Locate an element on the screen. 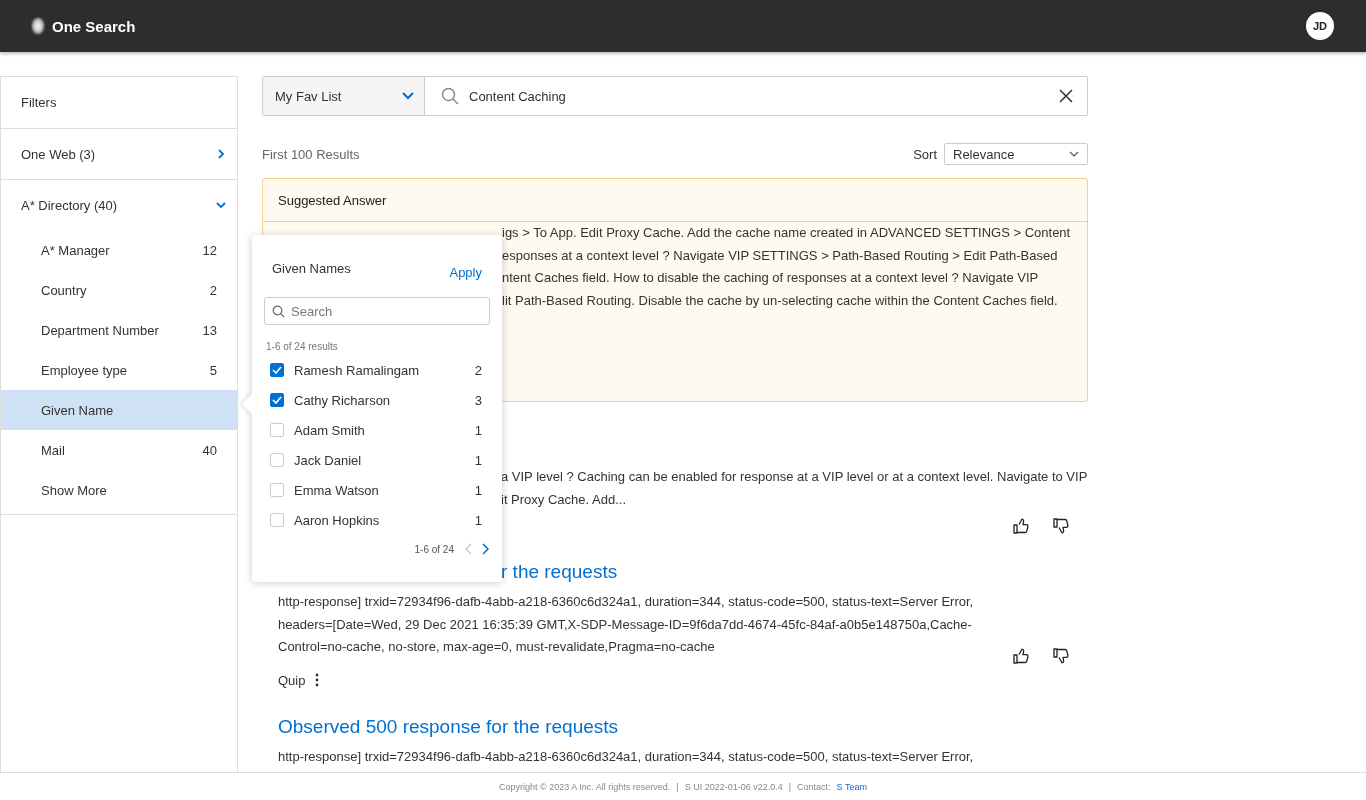 This screenshot has height=800, width=1366. result-title-link: r the requests is located at coordinates (559, 572).